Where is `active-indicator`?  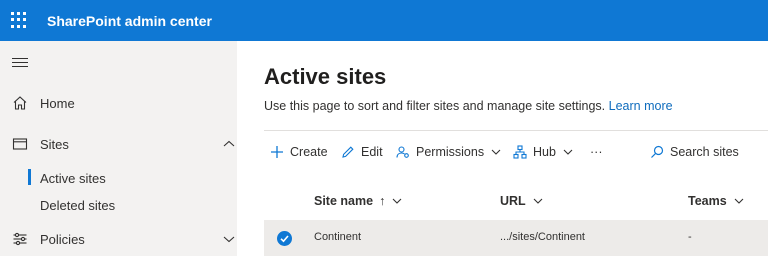
active-indicator is located at coordinates (29, 177).